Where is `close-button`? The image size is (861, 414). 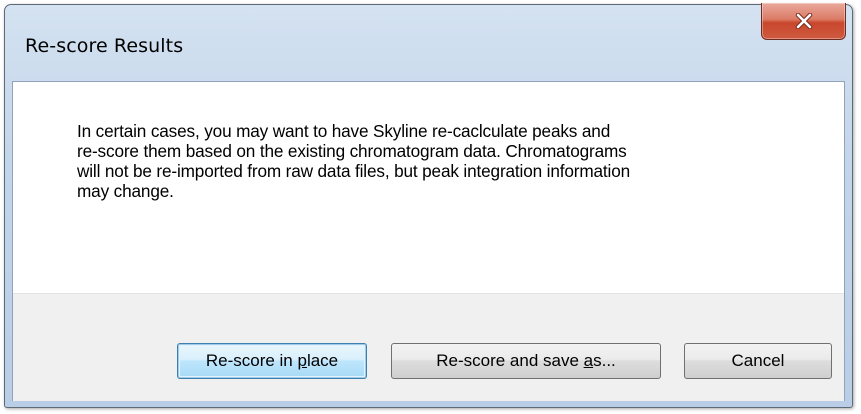
close-button is located at coordinates (803, 21).